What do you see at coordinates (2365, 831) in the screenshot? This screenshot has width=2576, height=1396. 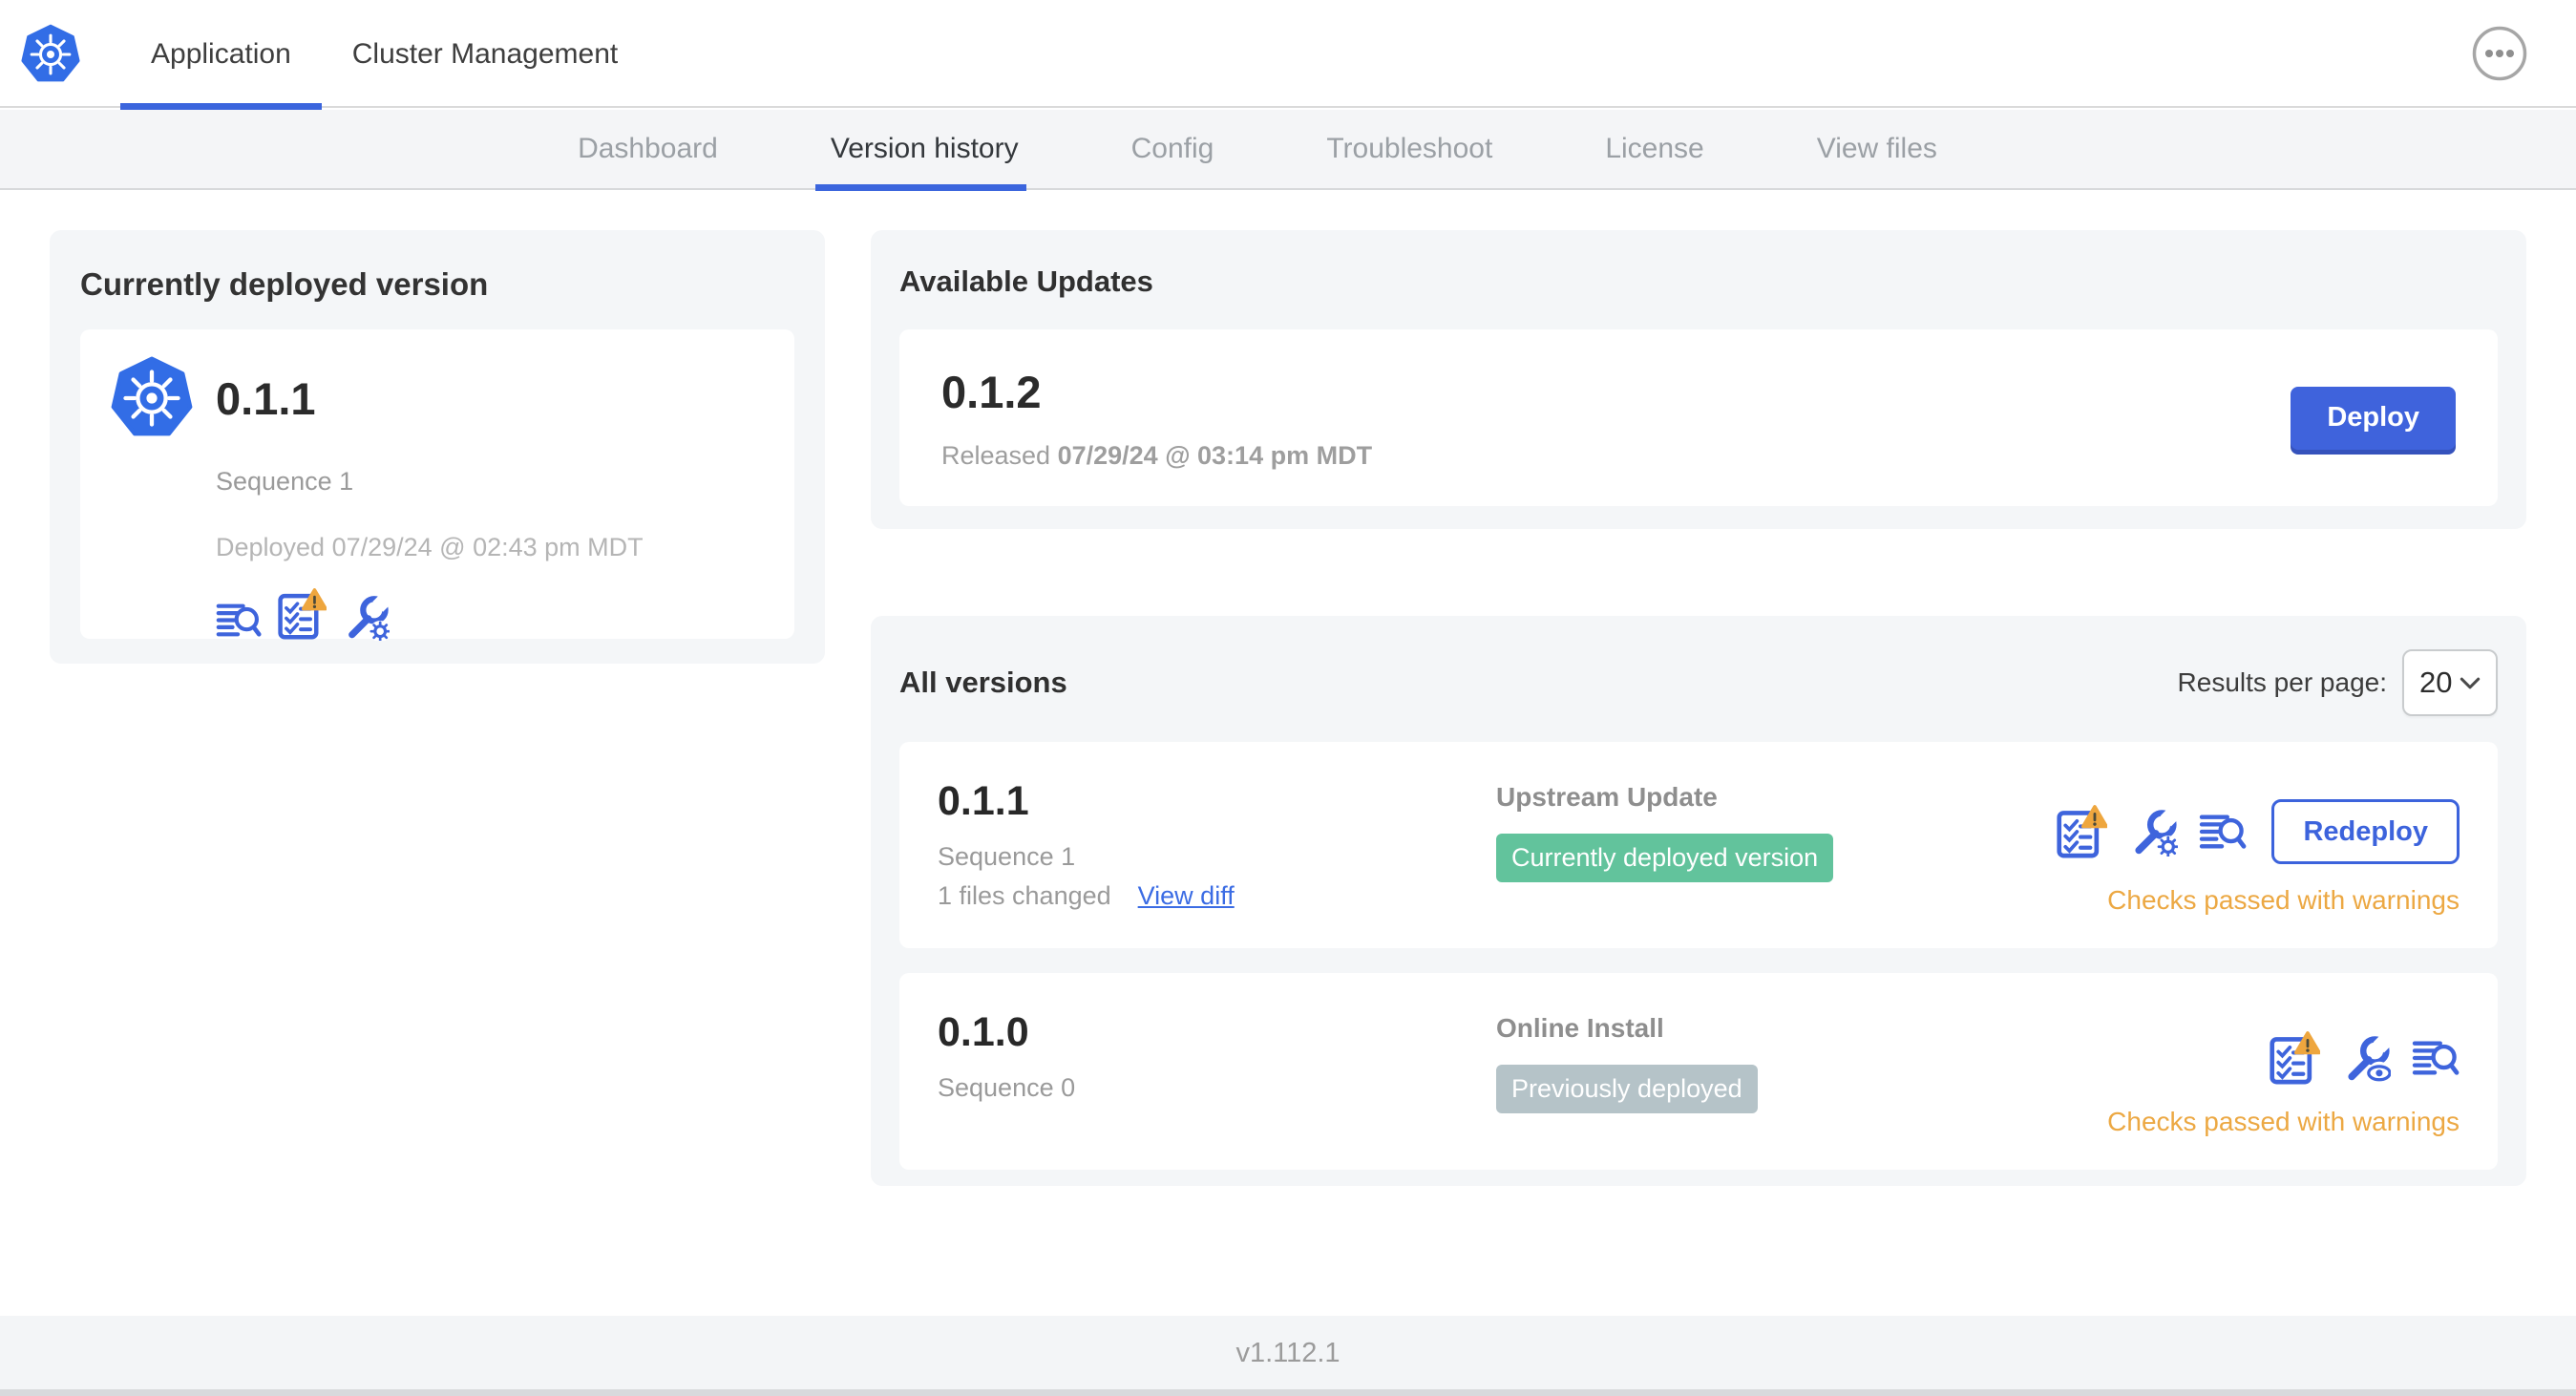 I see `redeploy-button: Redeploy` at bounding box center [2365, 831].